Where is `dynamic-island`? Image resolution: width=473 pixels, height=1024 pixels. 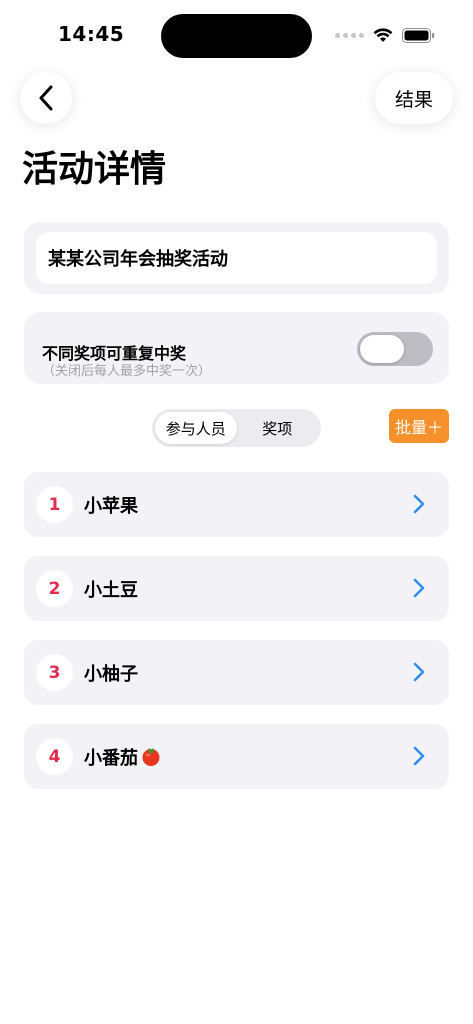
dynamic-island is located at coordinates (236, 36).